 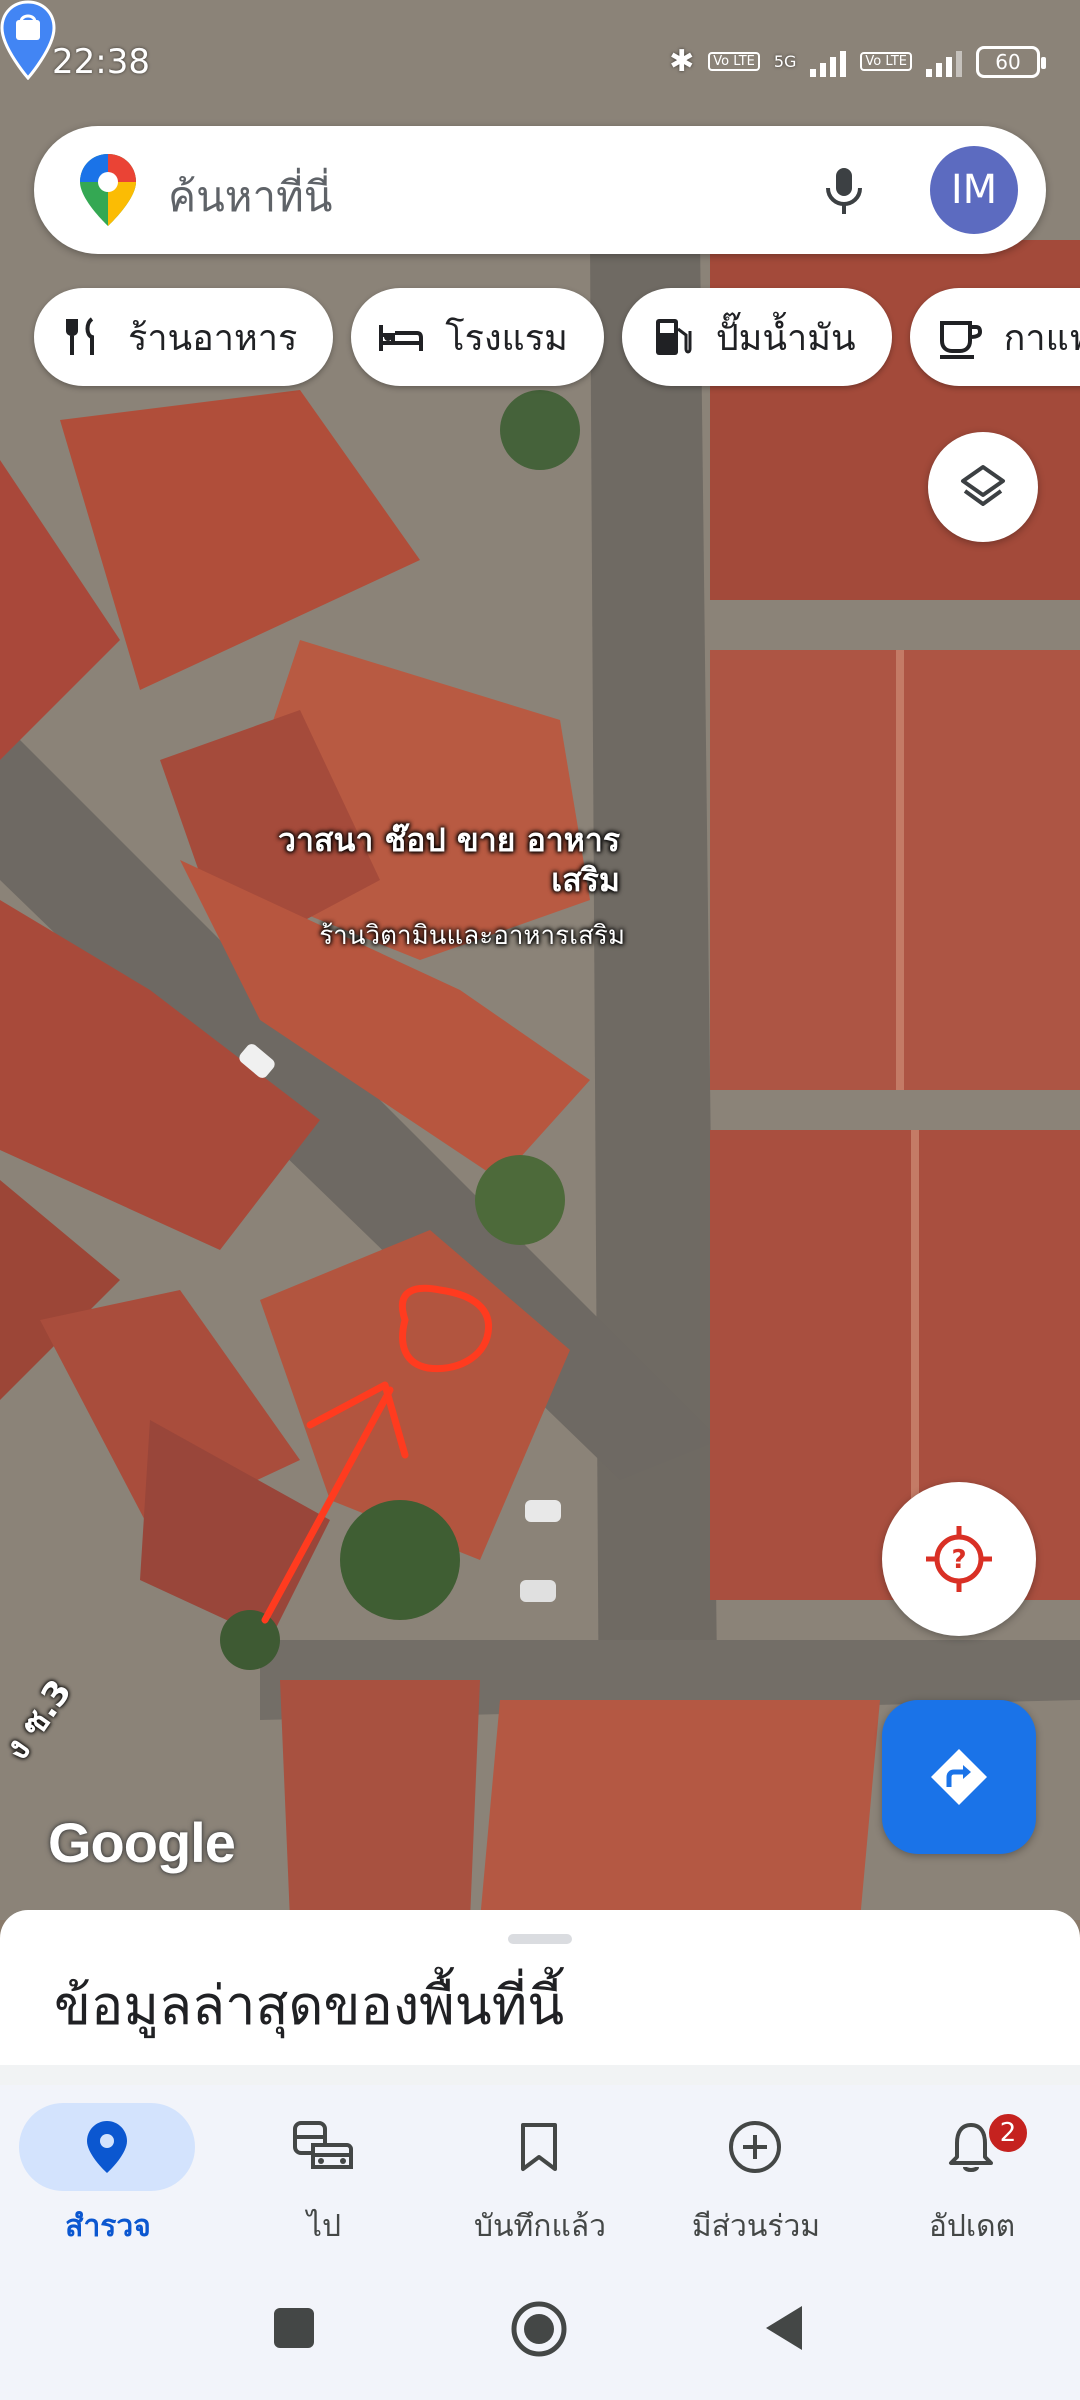 I want to click on bluetooth-icon: ✱, so click(x=682, y=61).